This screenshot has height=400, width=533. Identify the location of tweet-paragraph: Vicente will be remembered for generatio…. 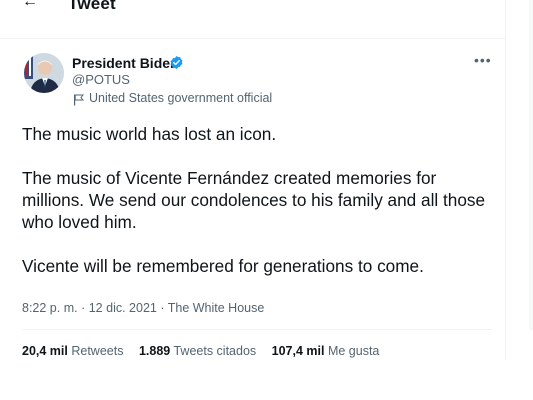
(223, 266).